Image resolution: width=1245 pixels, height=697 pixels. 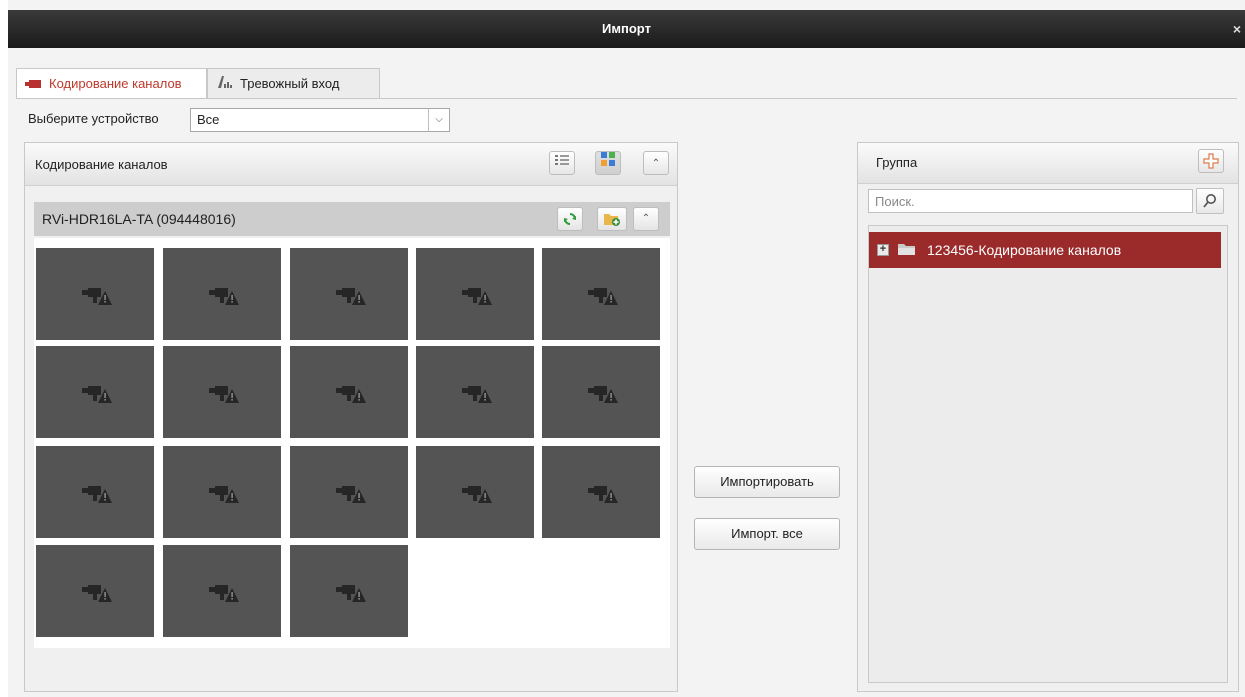 I want to click on list-view-icon, so click(x=562, y=160).